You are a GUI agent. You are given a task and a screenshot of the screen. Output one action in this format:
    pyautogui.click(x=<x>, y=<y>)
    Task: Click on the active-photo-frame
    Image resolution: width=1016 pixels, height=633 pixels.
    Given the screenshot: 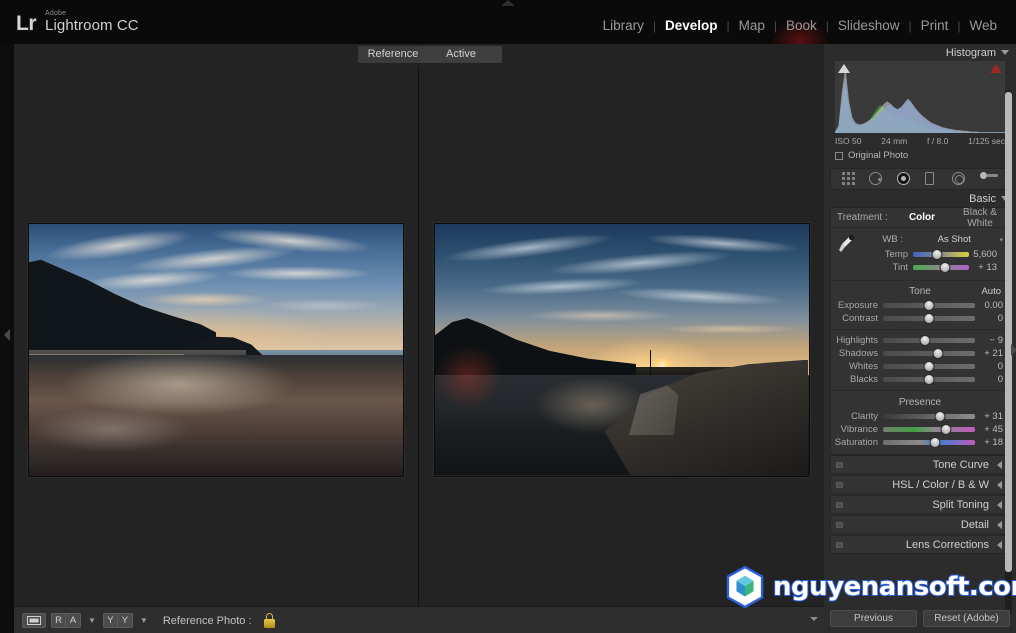 What is the action you would take?
    pyautogui.click(x=621, y=349)
    